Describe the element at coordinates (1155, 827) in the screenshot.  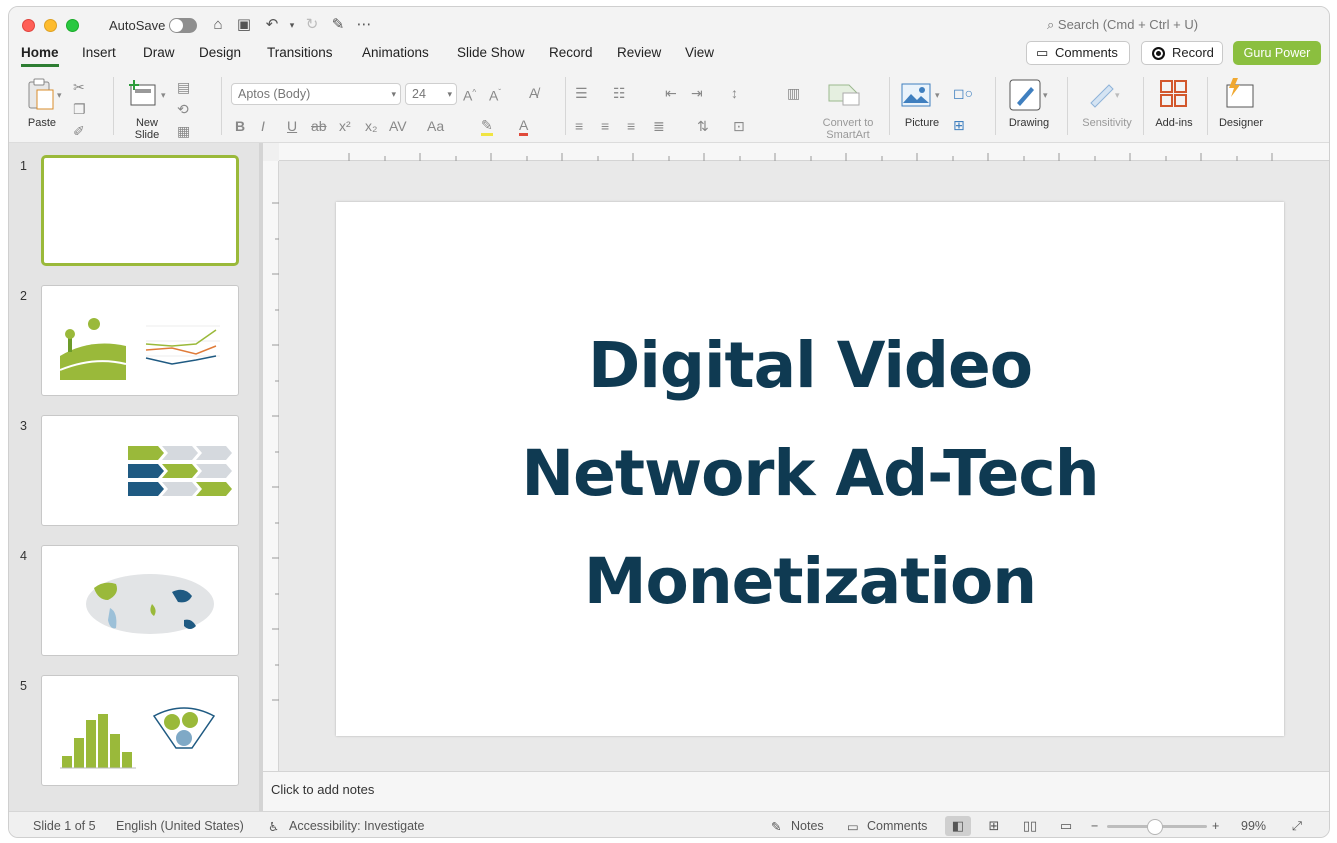
I see `zoom-slider-handle` at that location.